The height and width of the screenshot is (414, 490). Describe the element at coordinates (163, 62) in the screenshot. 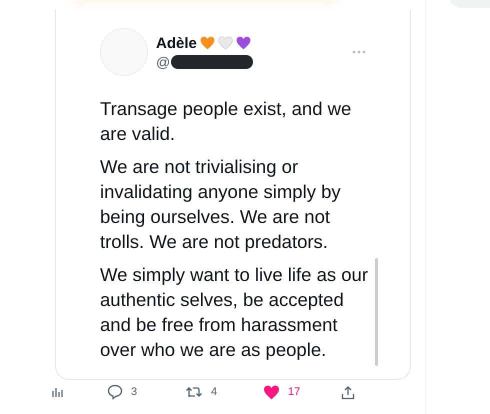

I see `handle-prefix: @` at that location.